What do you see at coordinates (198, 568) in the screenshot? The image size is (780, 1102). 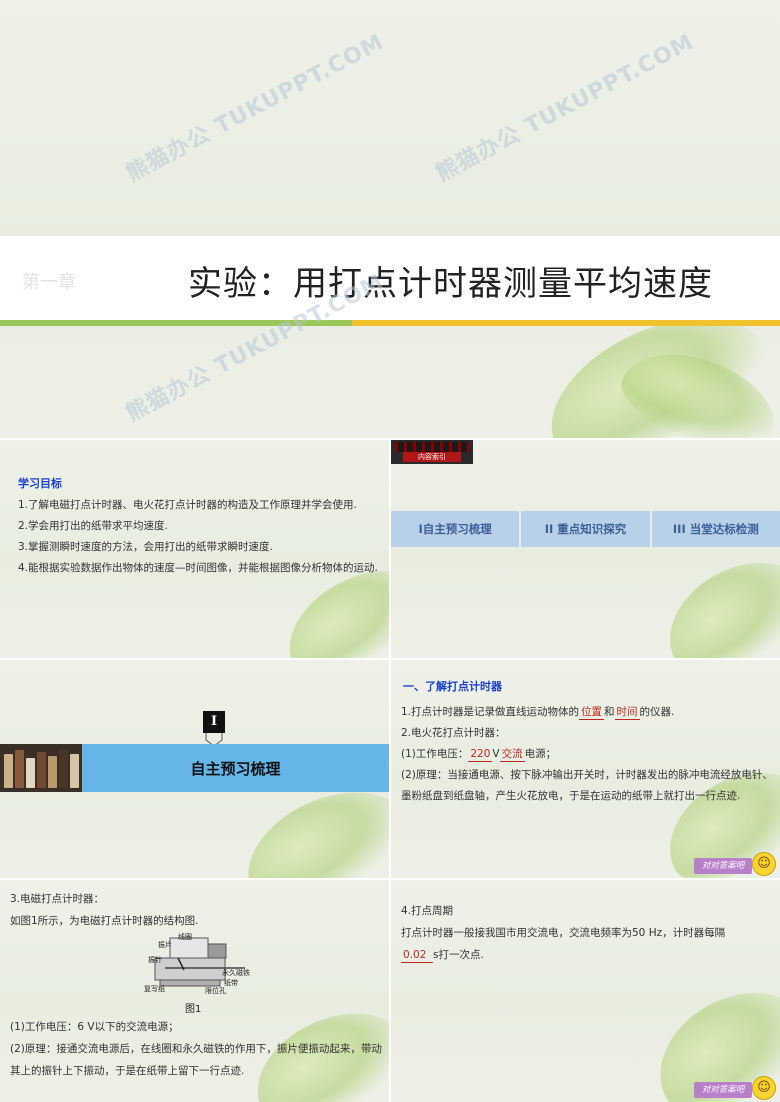 I see `list-item: 4.能根据实验数据作出物体的速度—时间图像，并能根据图像分析物体的运动.` at bounding box center [198, 568].